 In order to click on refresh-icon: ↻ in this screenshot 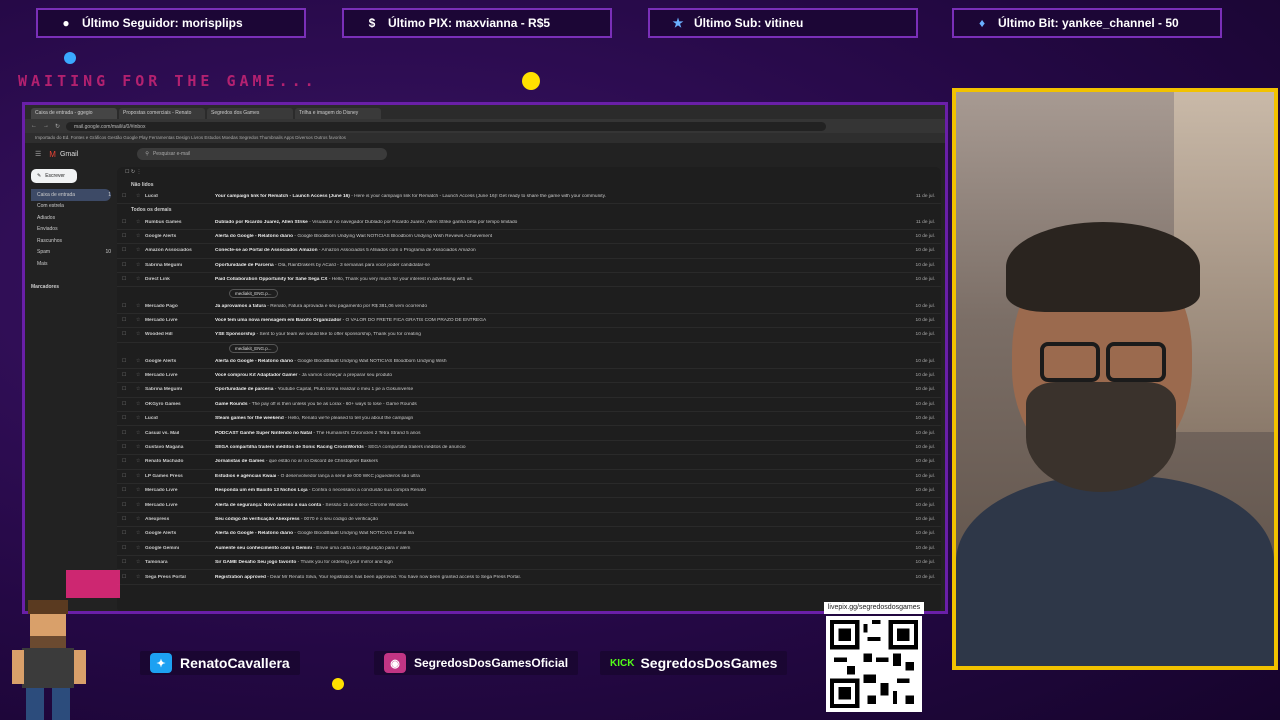, I will do `click(133, 172)`.